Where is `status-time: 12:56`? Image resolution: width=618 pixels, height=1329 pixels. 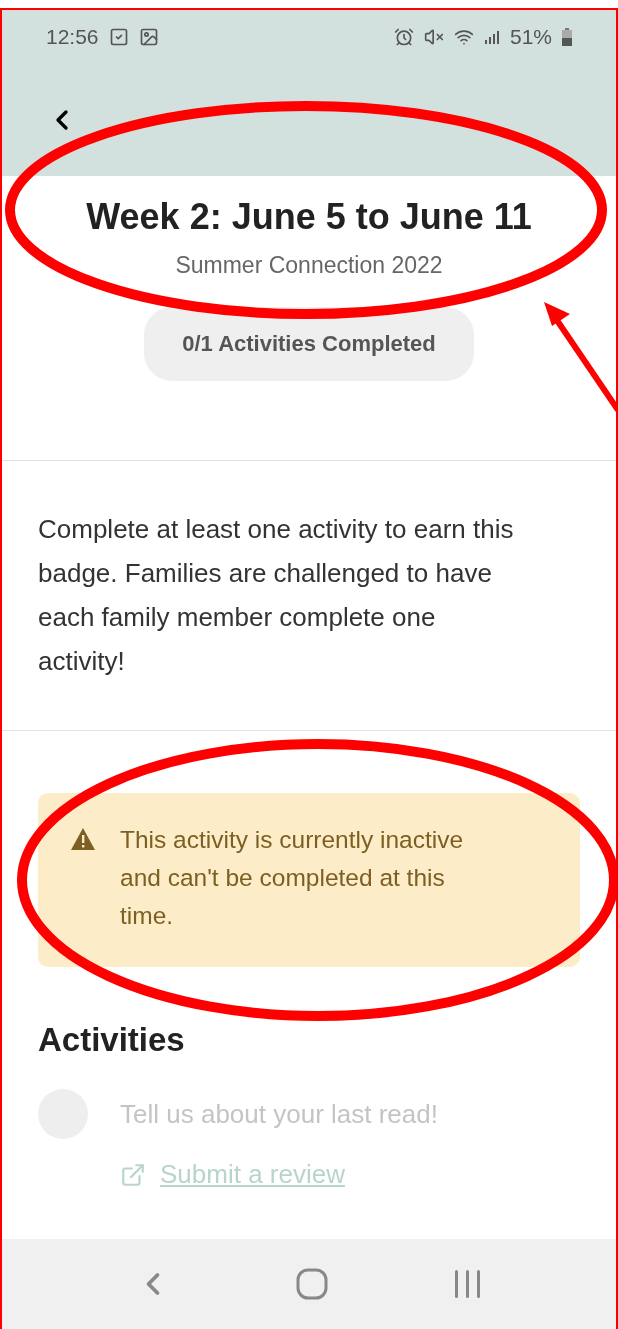
status-time: 12:56 is located at coordinates (72, 37).